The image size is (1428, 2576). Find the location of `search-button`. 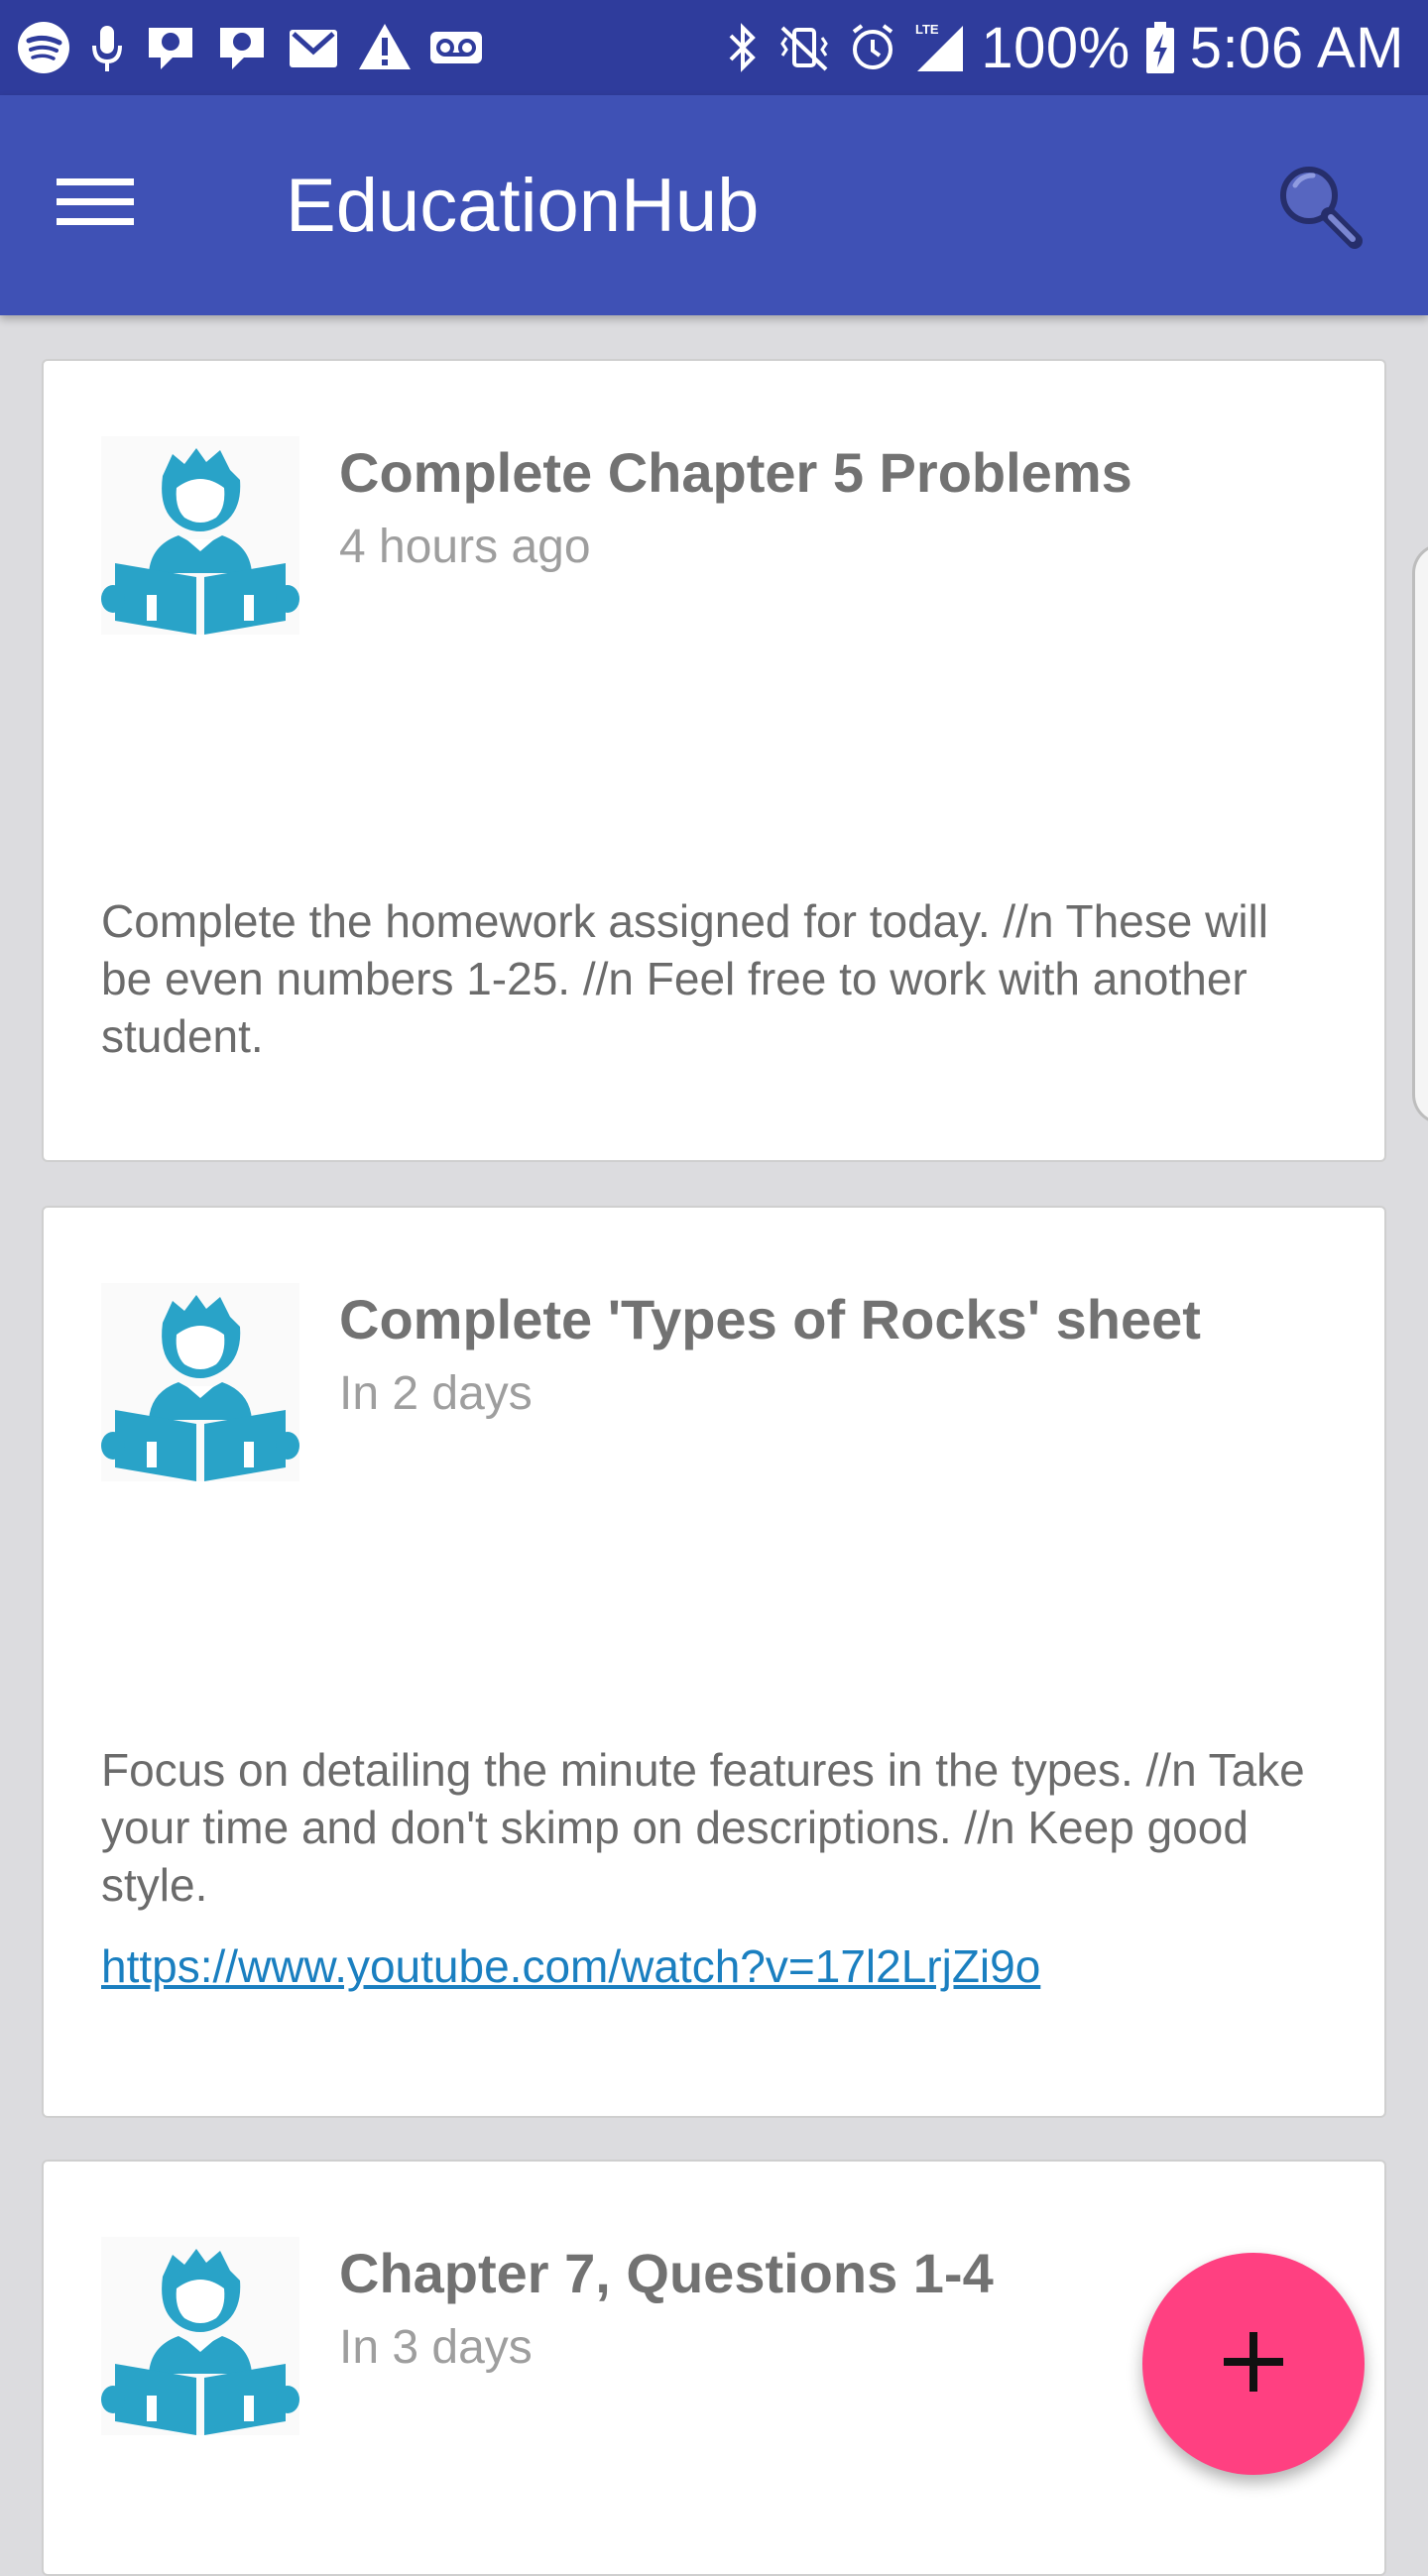

search-button is located at coordinates (1318, 207).